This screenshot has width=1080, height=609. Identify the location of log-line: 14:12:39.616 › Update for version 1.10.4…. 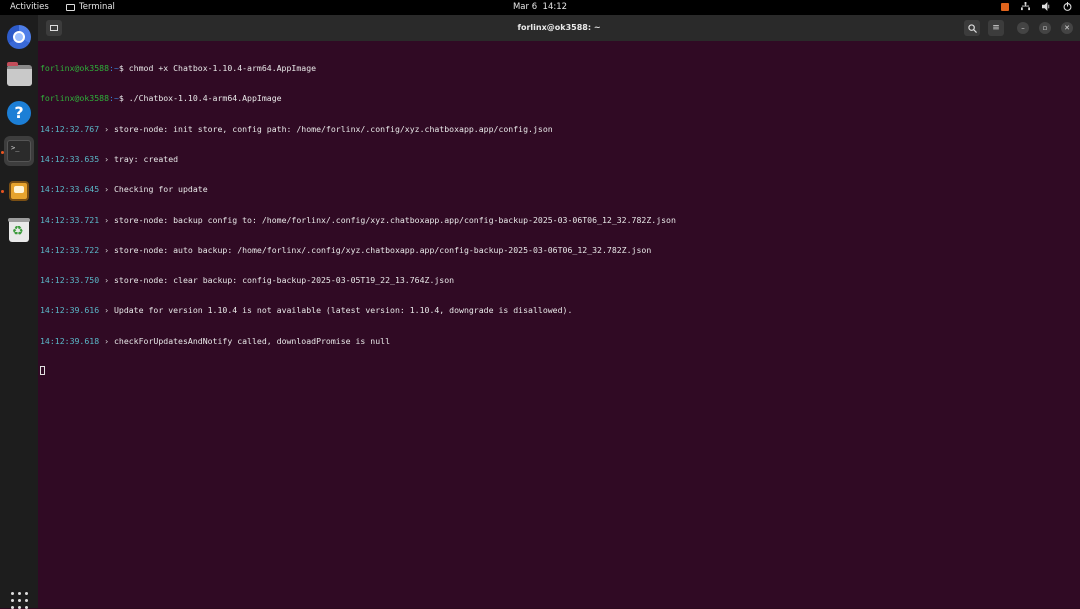
(560, 310).